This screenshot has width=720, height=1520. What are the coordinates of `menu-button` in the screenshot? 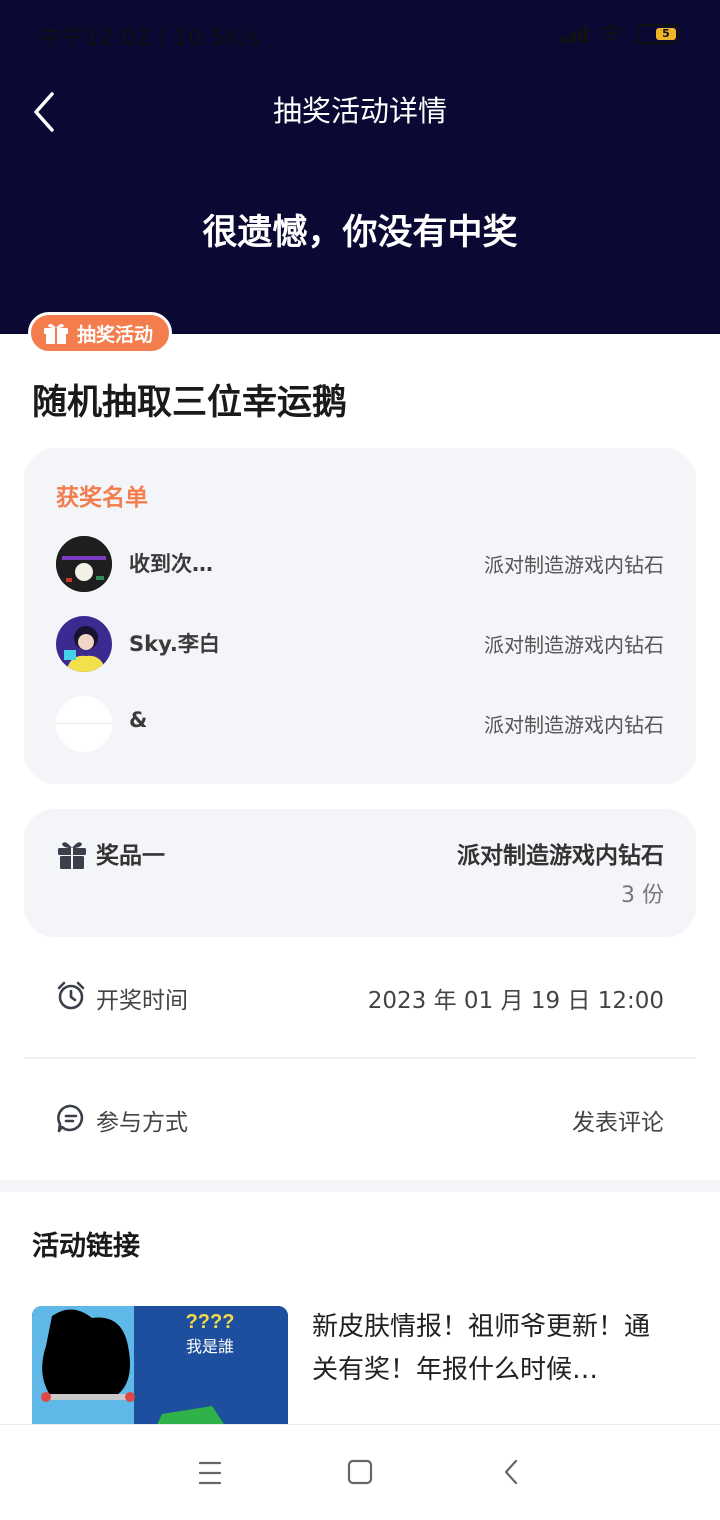 It's located at (210, 1473).